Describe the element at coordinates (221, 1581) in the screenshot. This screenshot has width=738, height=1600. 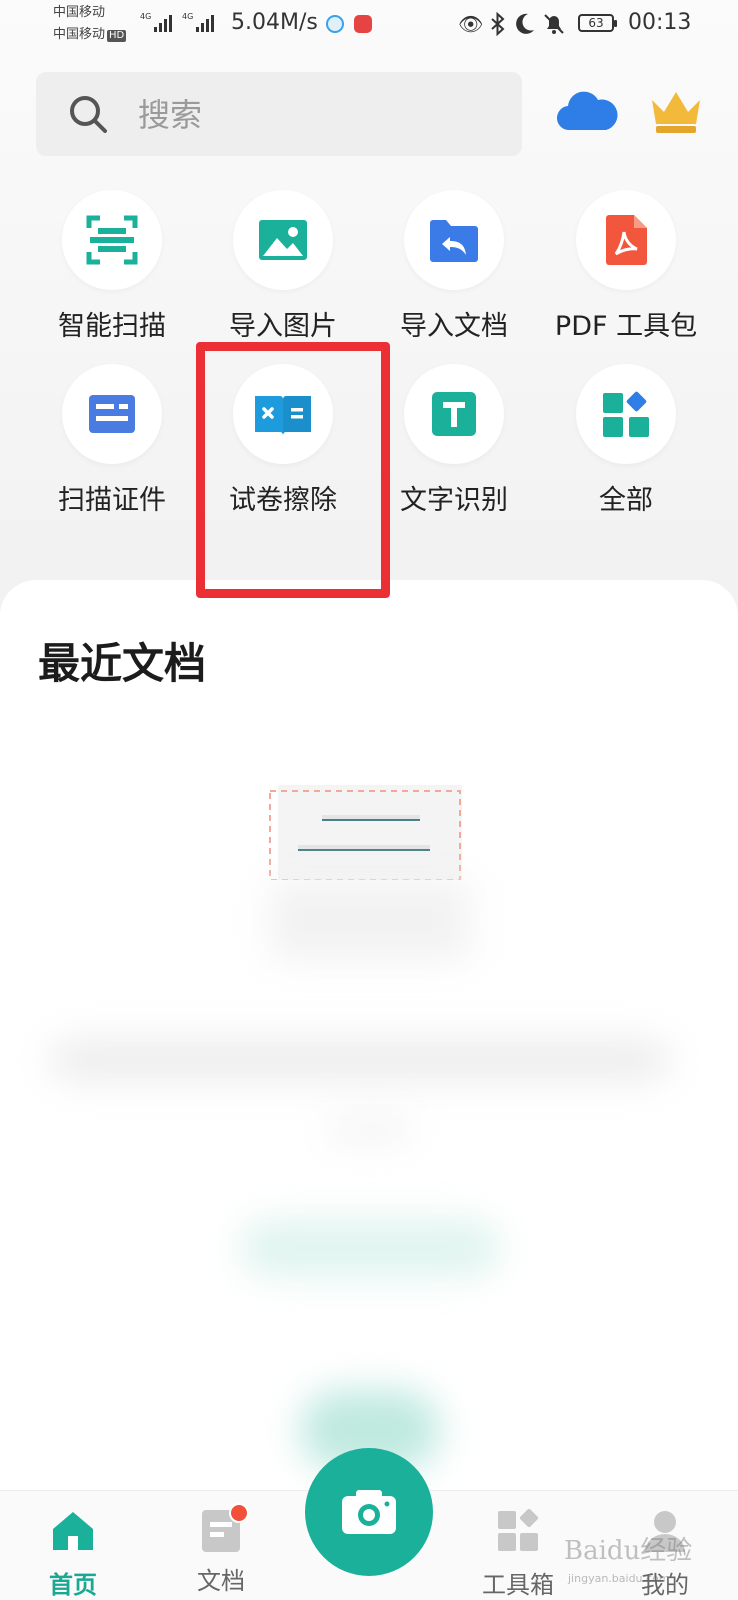
I see `nav-documents-label: 文档` at that location.